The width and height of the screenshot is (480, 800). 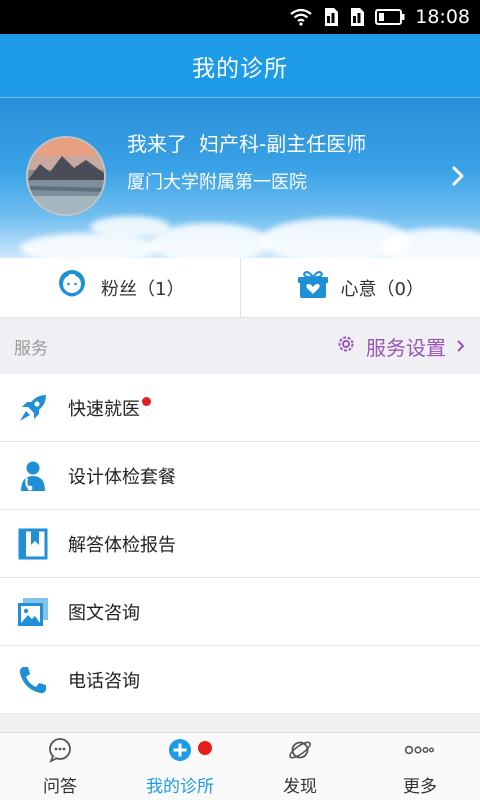 What do you see at coordinates (406, 347) in the screenshot?
I see `service-settings-label: 服务设置` at bounding box center [406, 347].